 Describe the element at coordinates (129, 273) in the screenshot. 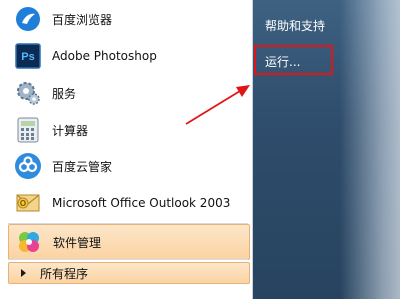

I see `all-programs-button: 所有程序` at that location.